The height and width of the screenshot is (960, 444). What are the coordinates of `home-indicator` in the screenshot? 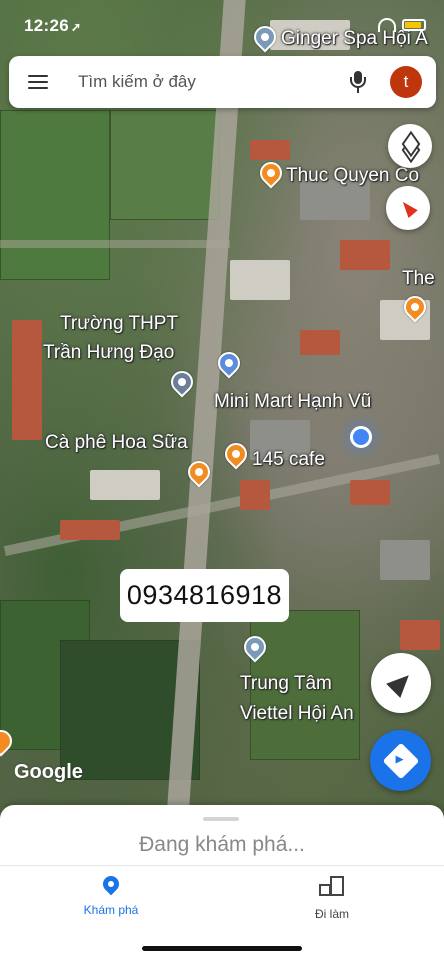 It's located at (222, 948).